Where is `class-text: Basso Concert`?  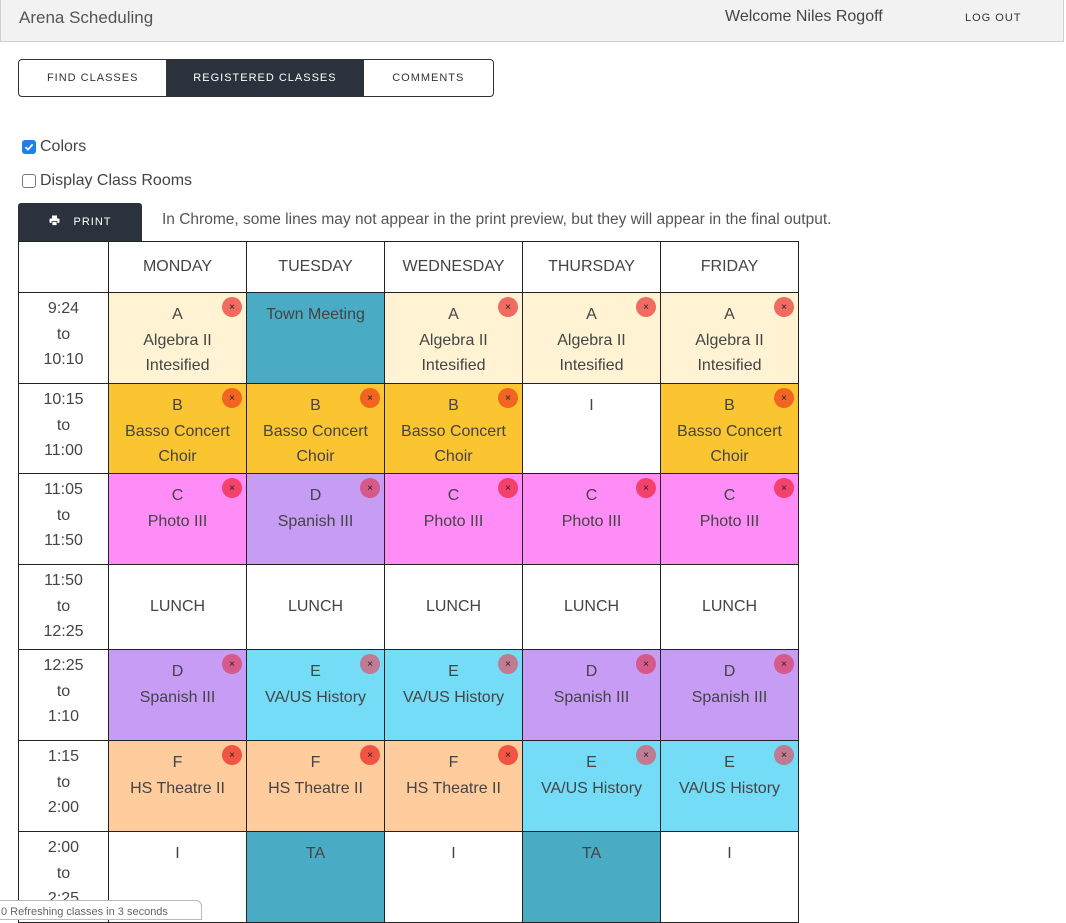
class-text: Basso Concert is located at coordinates (177, 431).